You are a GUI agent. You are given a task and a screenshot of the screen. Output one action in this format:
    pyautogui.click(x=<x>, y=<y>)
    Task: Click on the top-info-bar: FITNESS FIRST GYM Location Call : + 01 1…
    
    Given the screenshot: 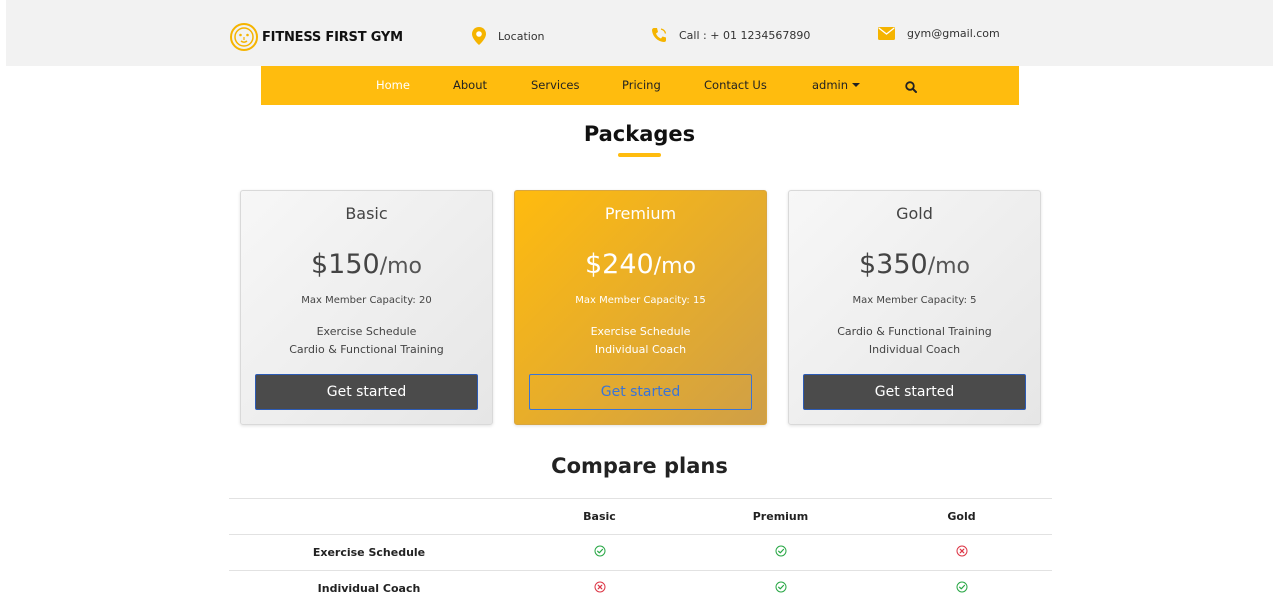 What is the action you would take?
    pyautogui.click(x=639, y=33)
    